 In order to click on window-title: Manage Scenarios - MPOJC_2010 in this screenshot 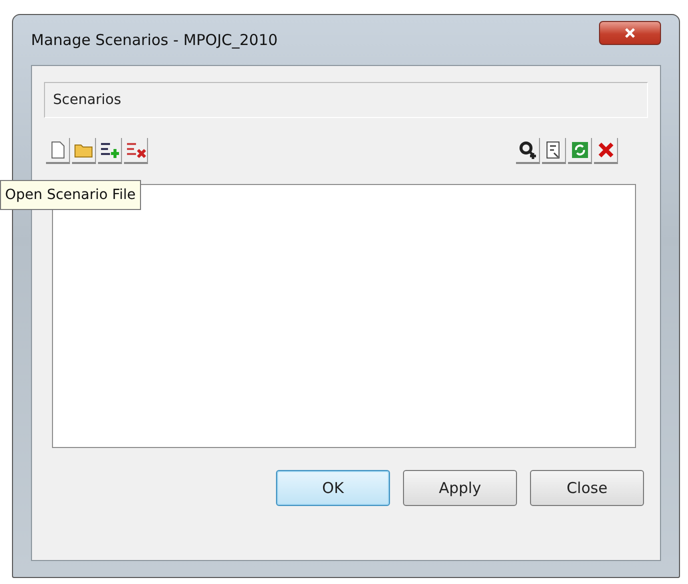, I will do `click(154, 40)`.